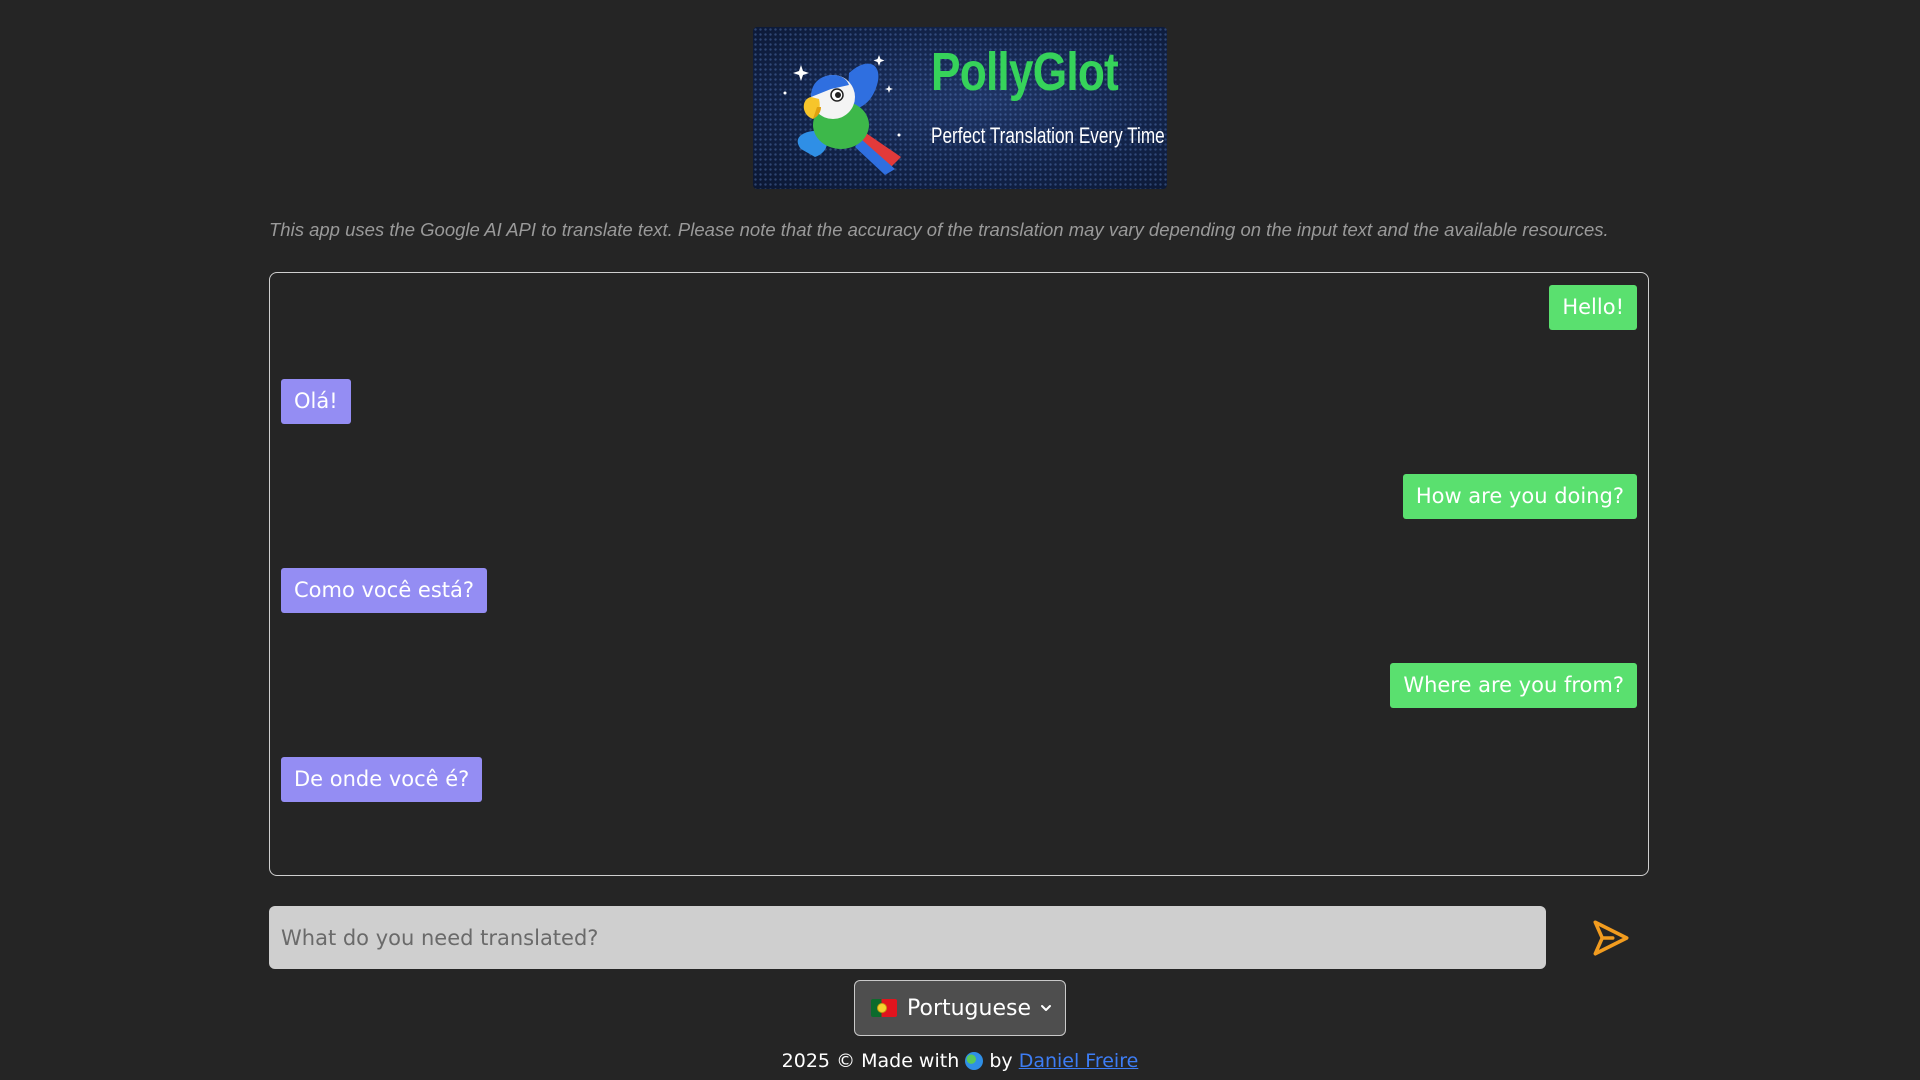 The width and height of the screenshot is (1920, 1080). I want to click on user-message-bubble: Hello!, so click(1593, 307).